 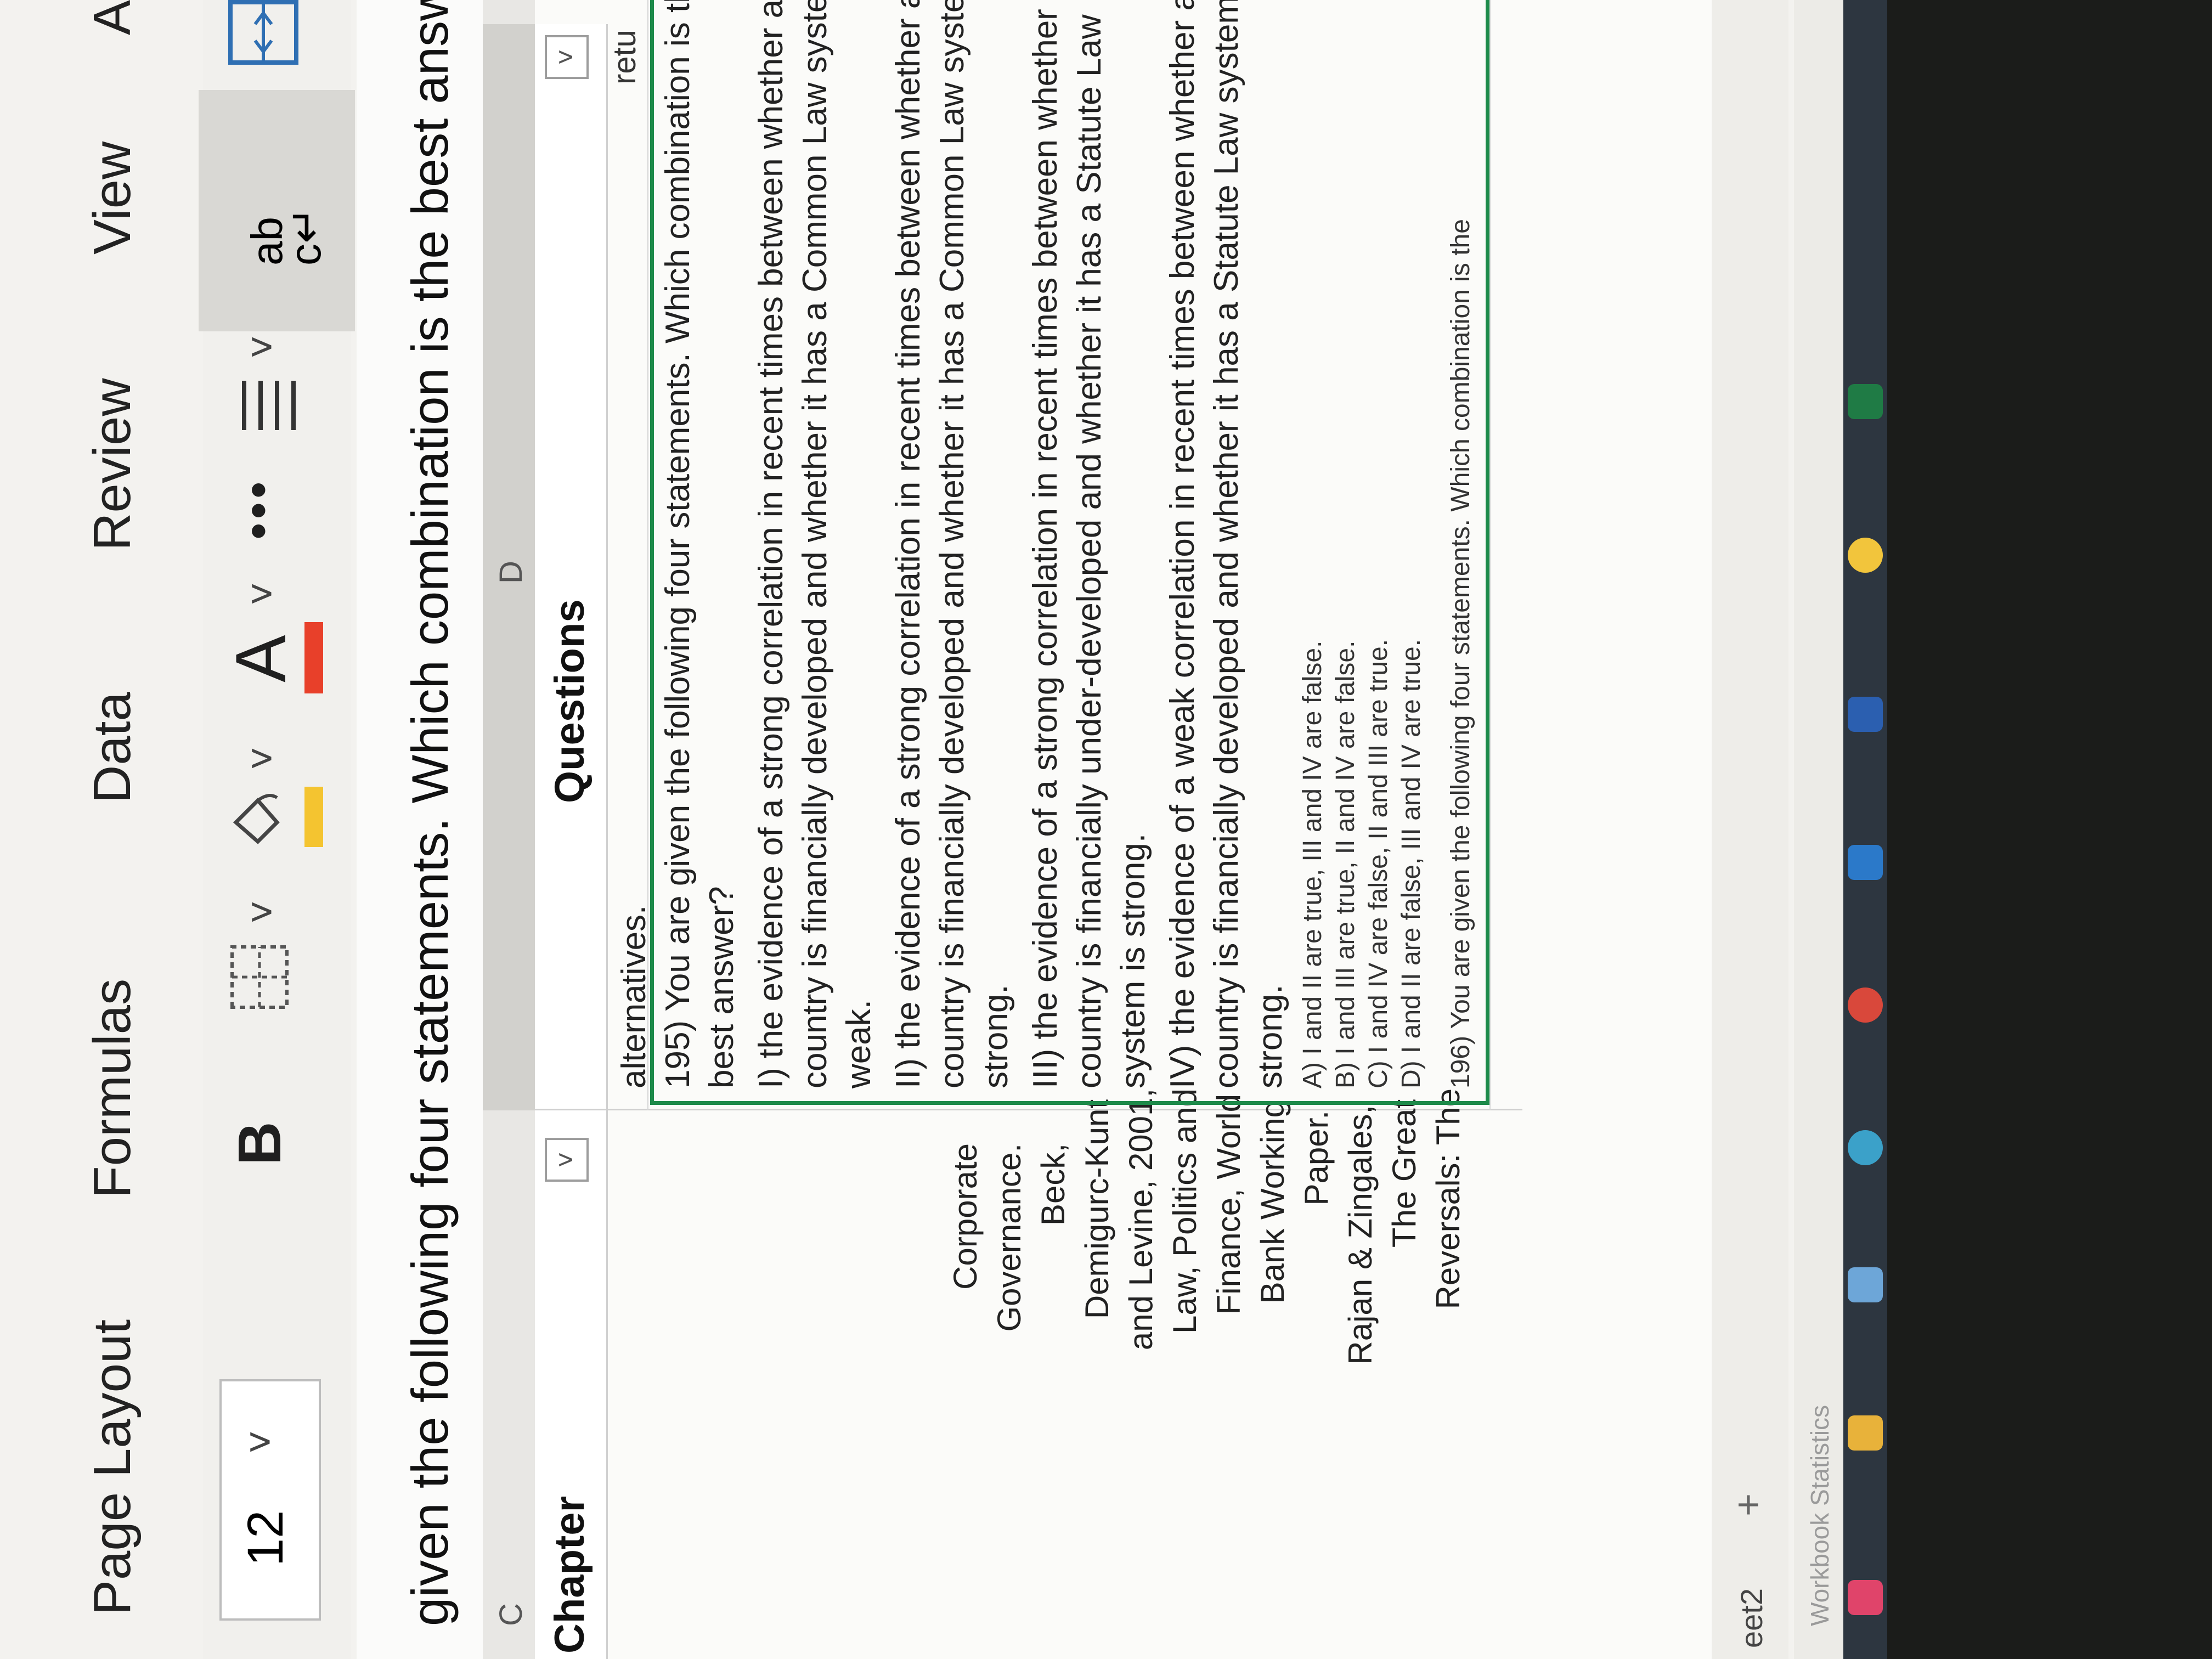 I want to click on tab-review: Review, so click(x=113, y=465).